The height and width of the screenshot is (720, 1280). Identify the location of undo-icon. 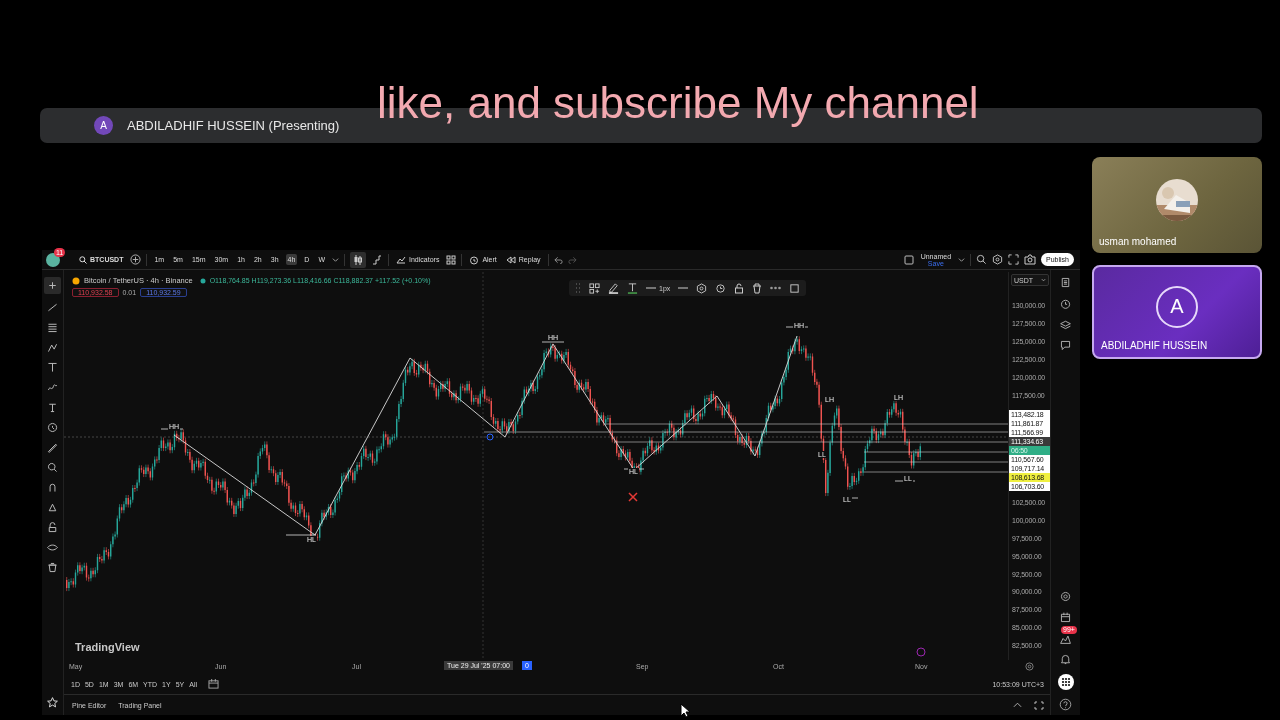
(558, 259).